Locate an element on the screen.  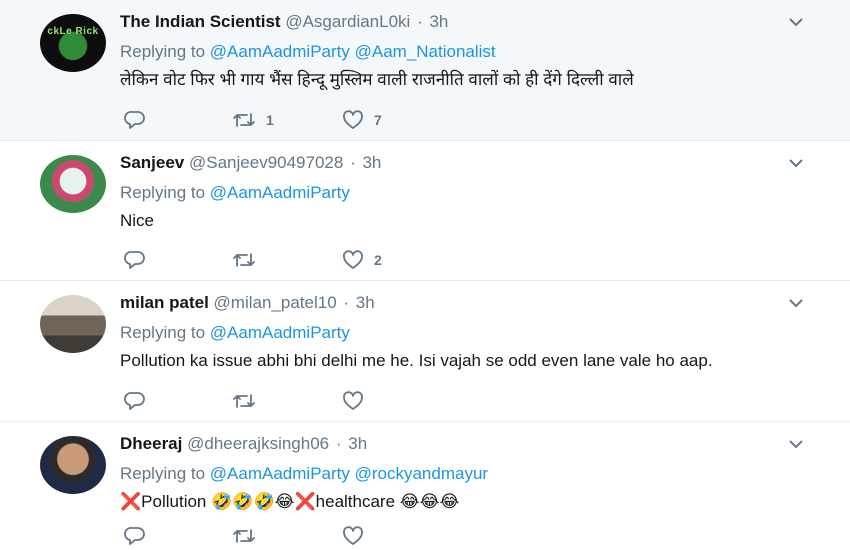
tweet-header: milan patel @milan_patel10 · 3h is located at coordinates (247, 303).